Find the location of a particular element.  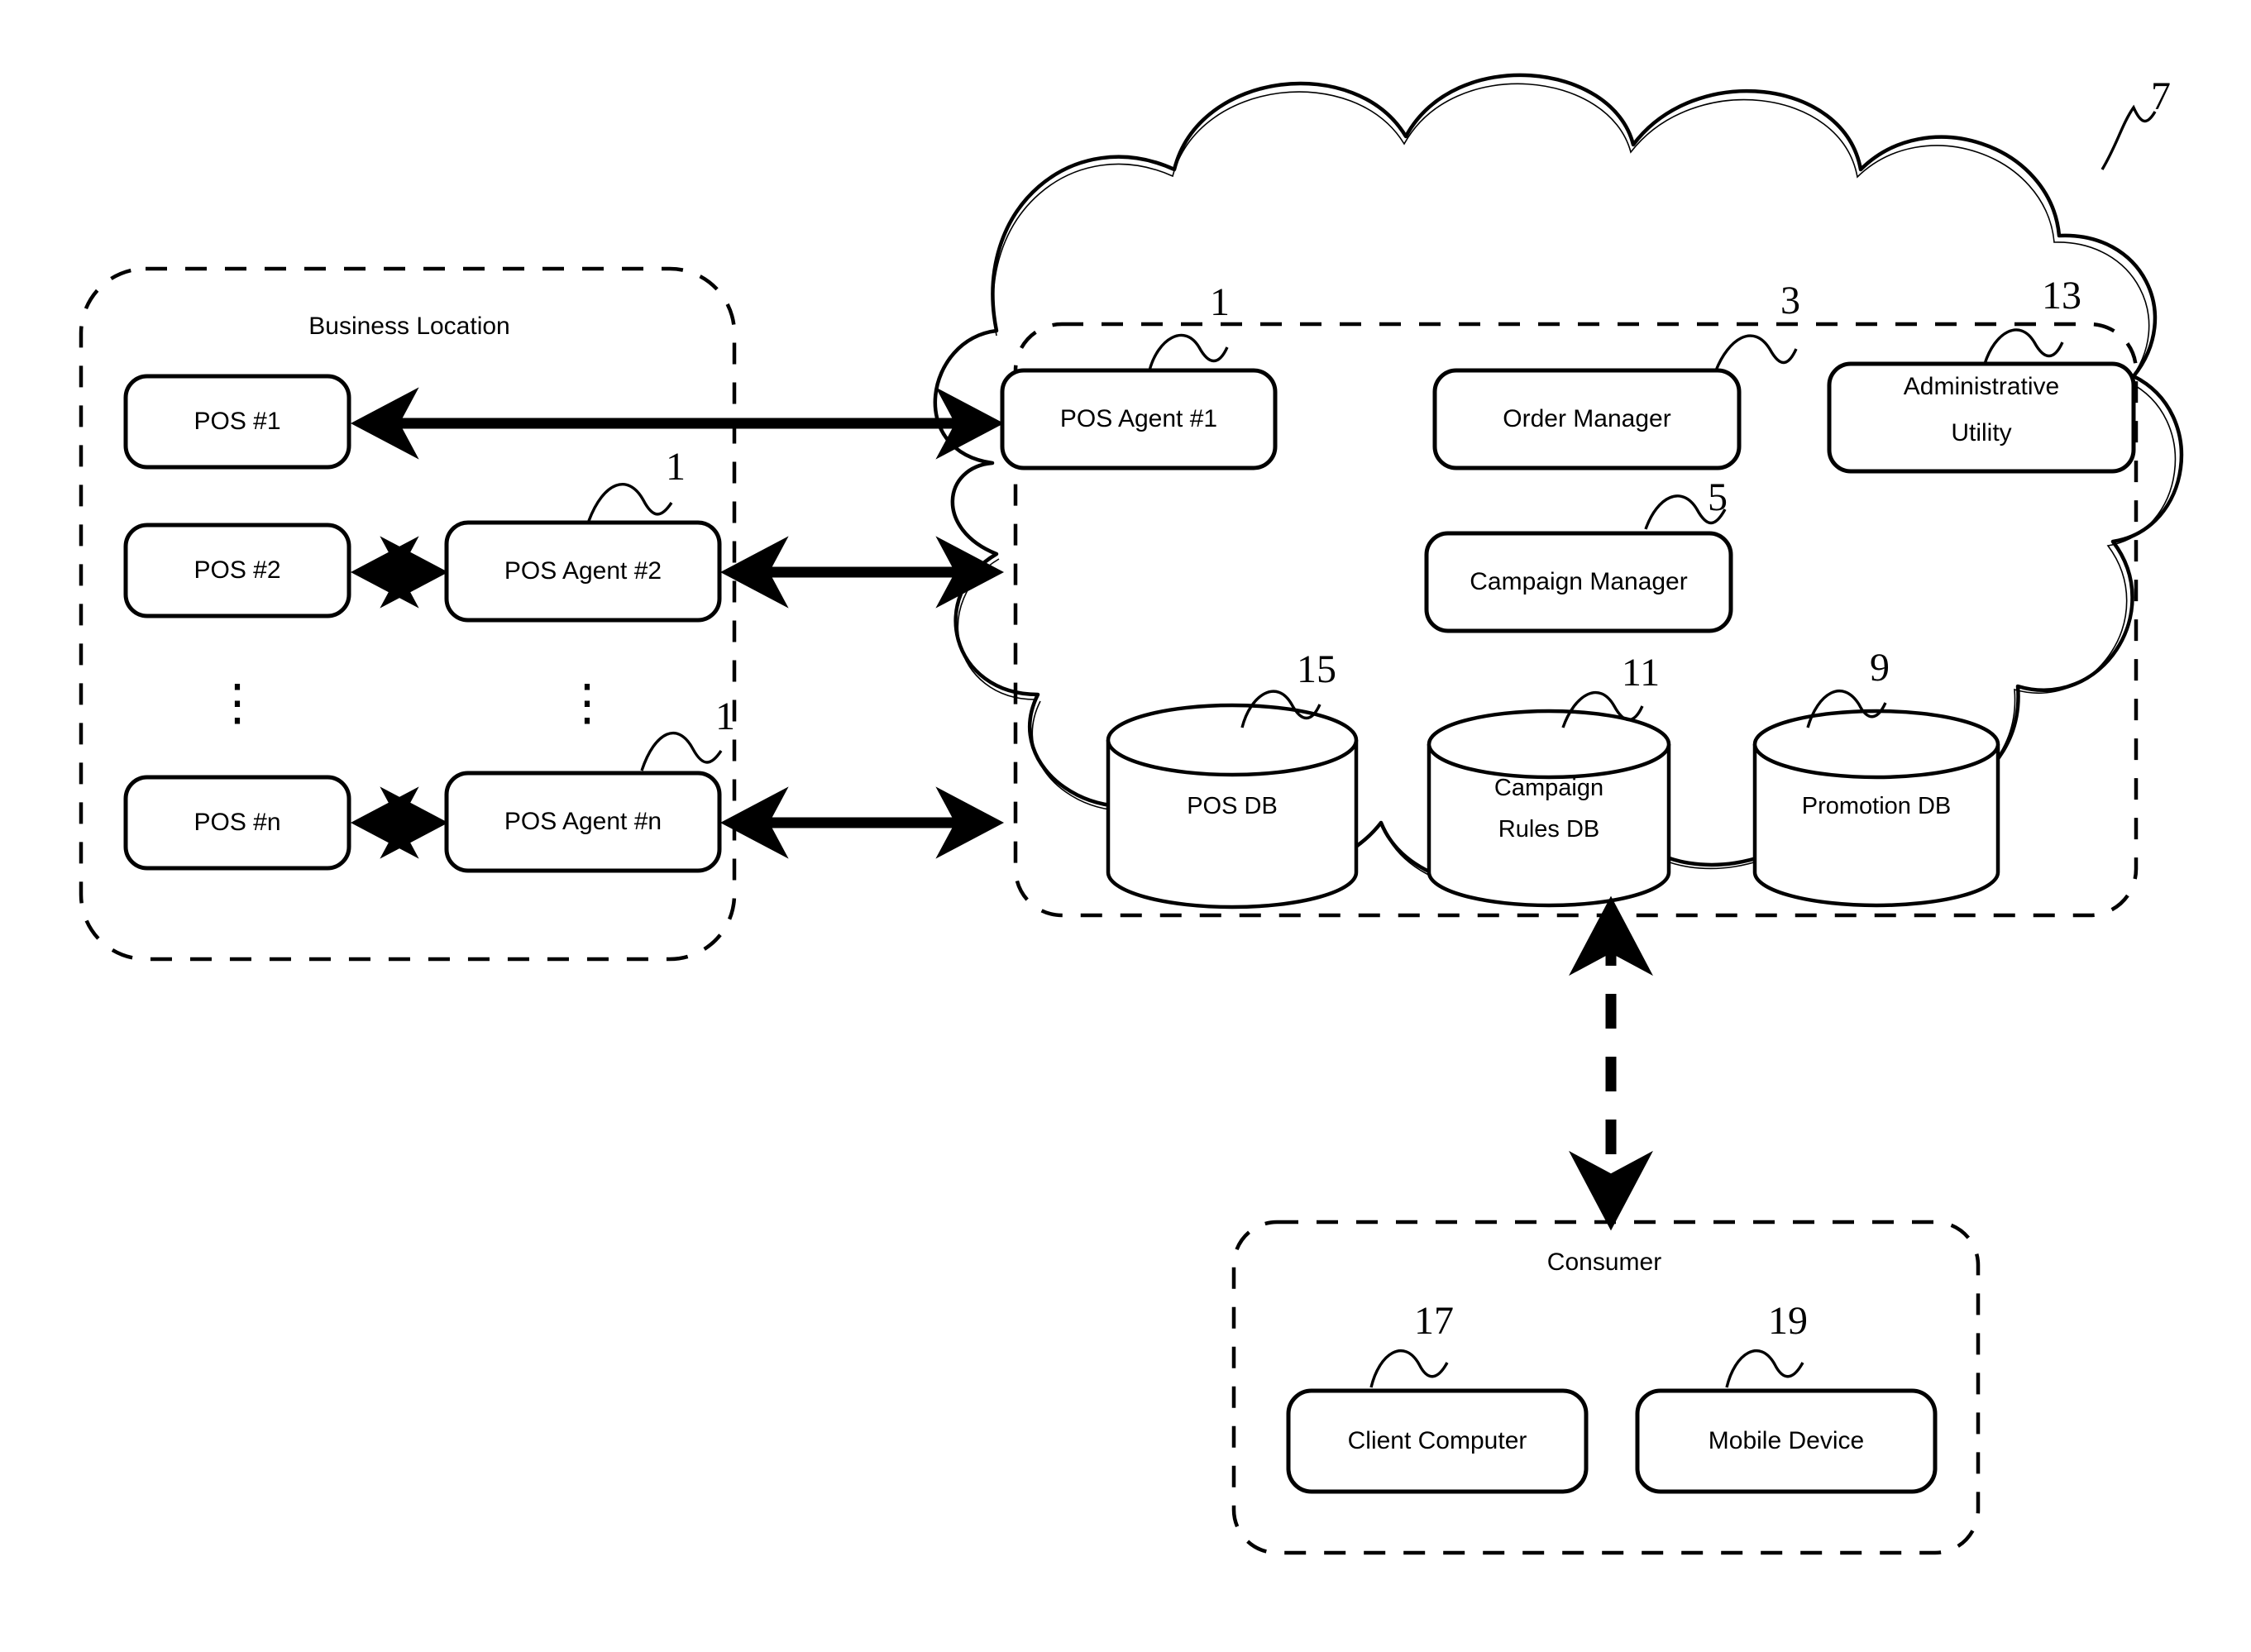

consumer-group-label: Consumer is located at coordinates (1604, 1263).